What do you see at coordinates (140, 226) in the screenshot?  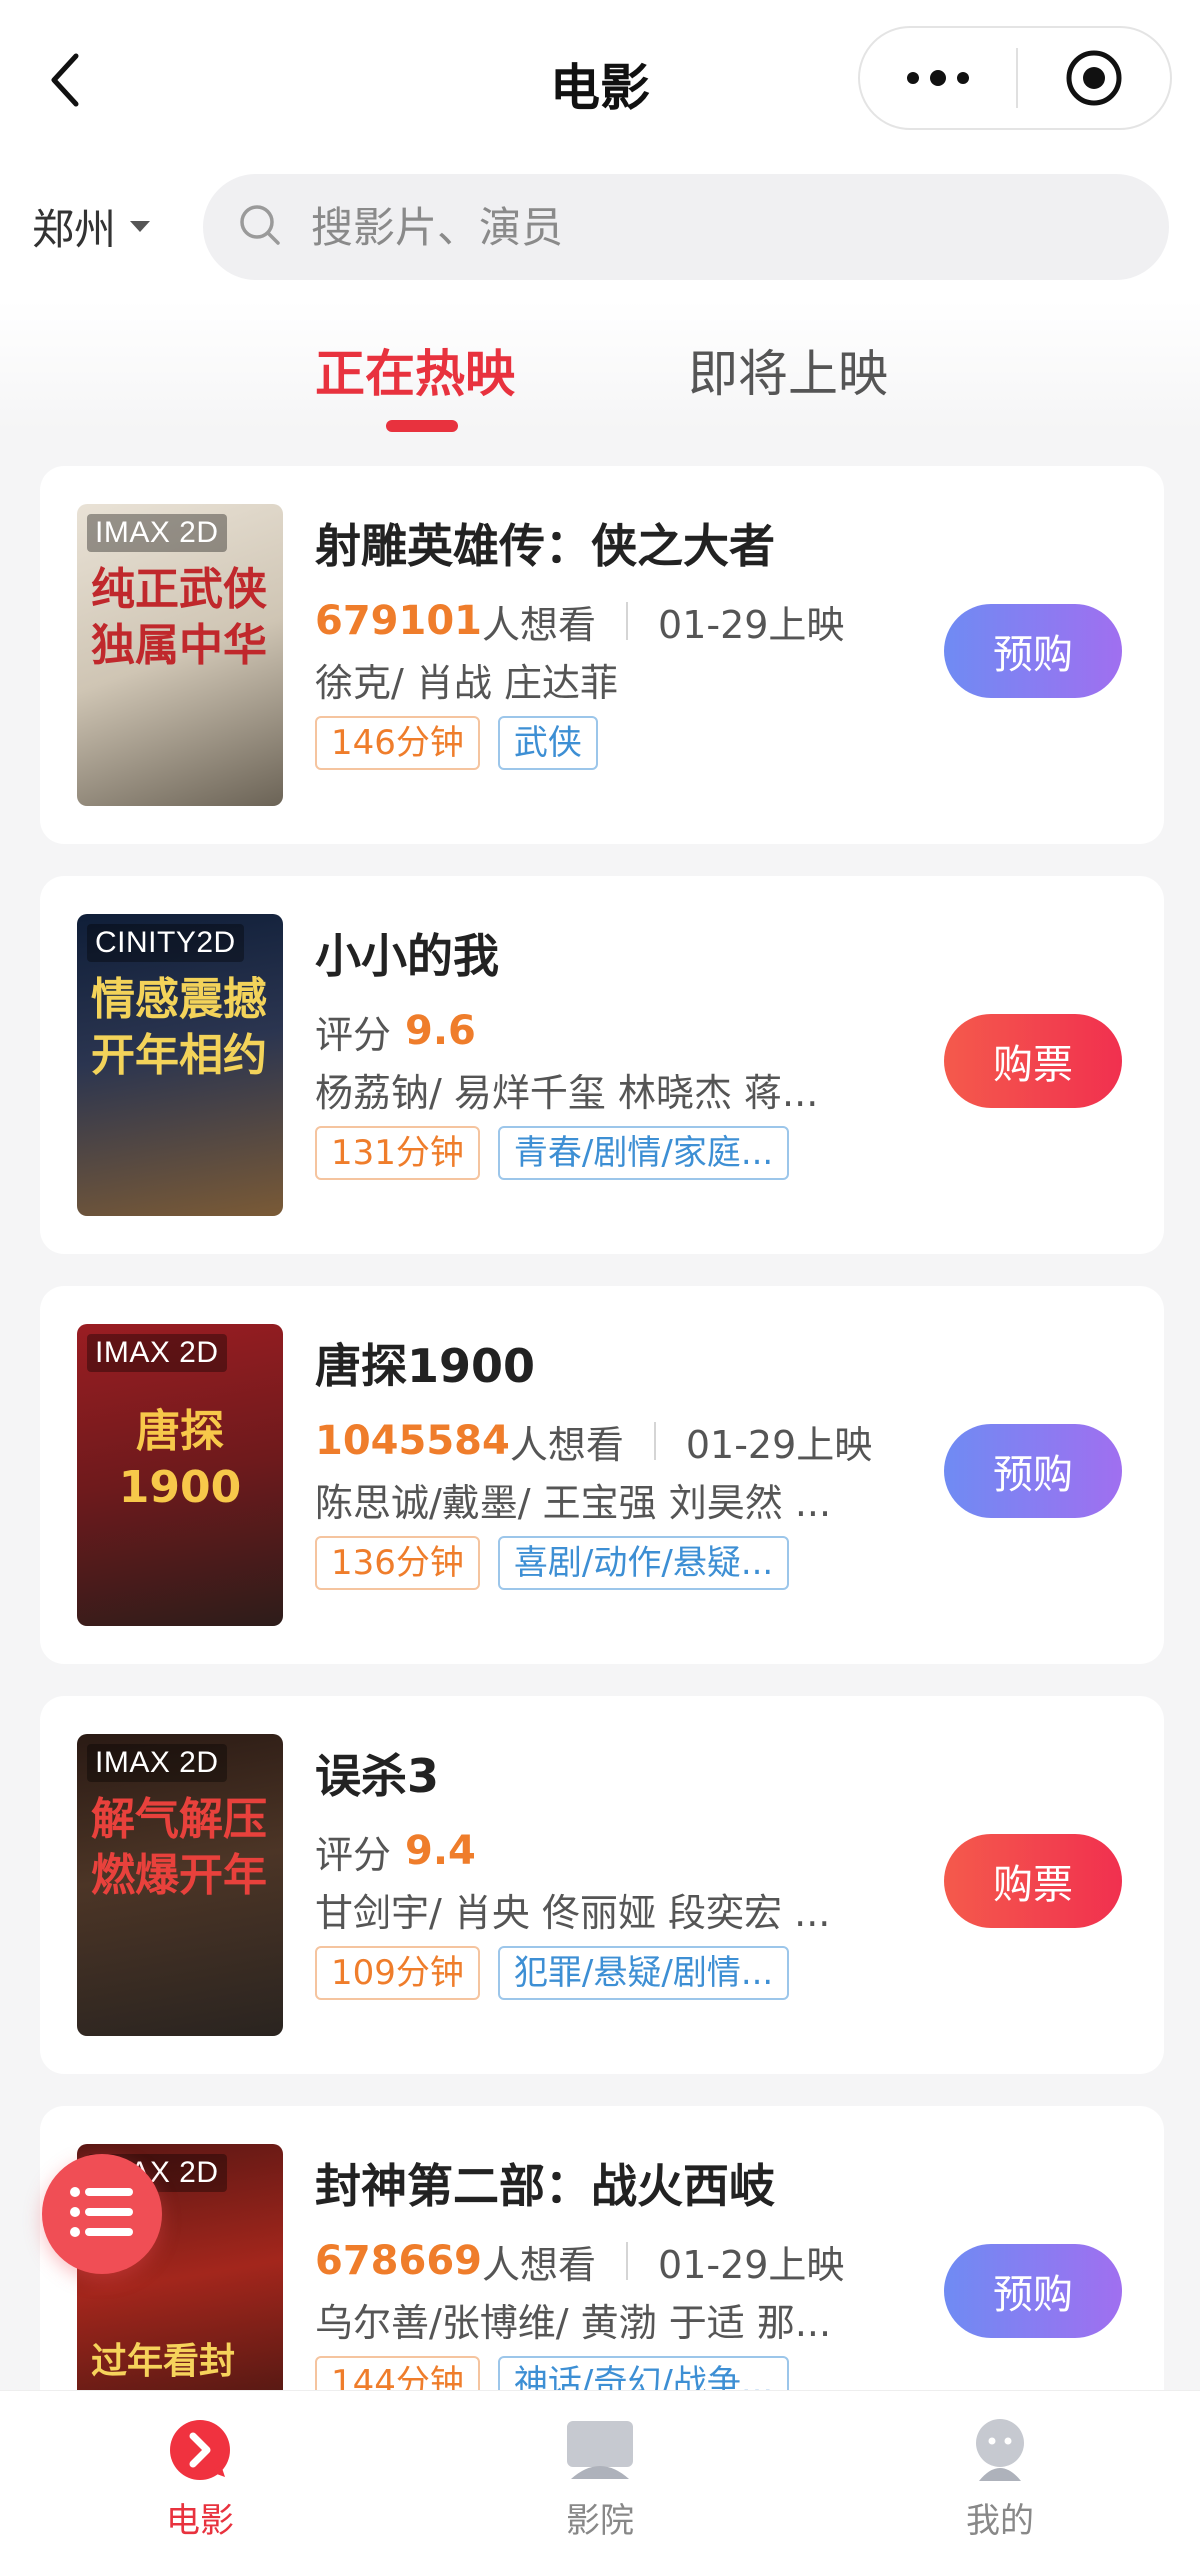 I see `caret-down-icon` at bounding box center [140, 226].